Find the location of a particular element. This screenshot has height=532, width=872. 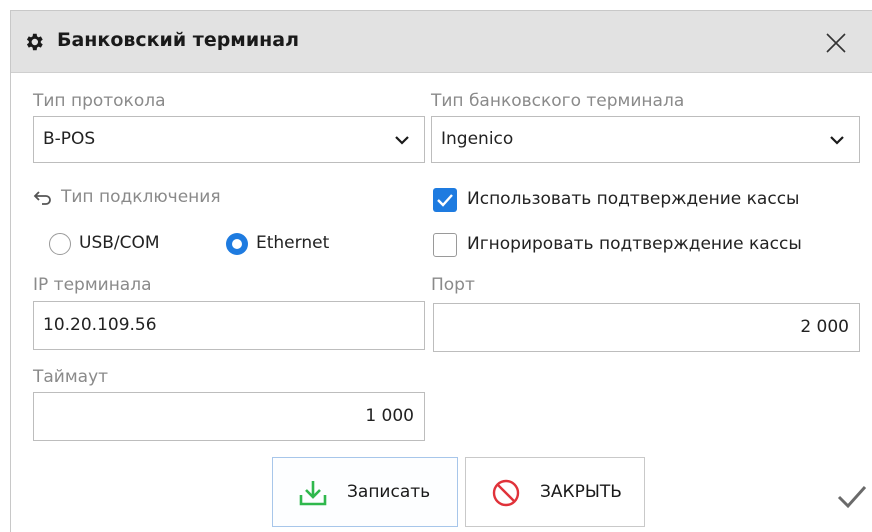

ip-label: IP терминала is located at coordinates (92, 285).